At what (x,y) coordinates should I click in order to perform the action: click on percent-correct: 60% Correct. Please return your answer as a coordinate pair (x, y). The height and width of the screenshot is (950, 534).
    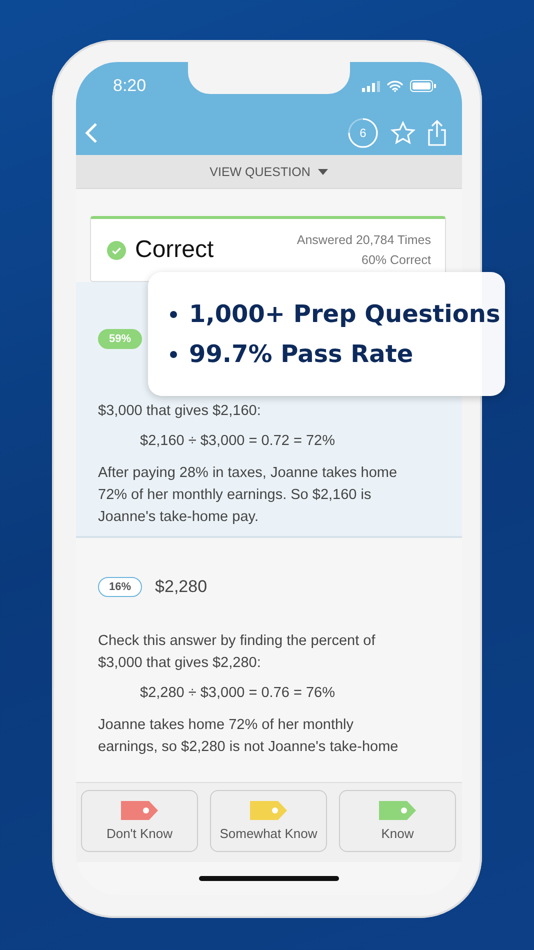
    Looking at the image, I should click on (396, 260).